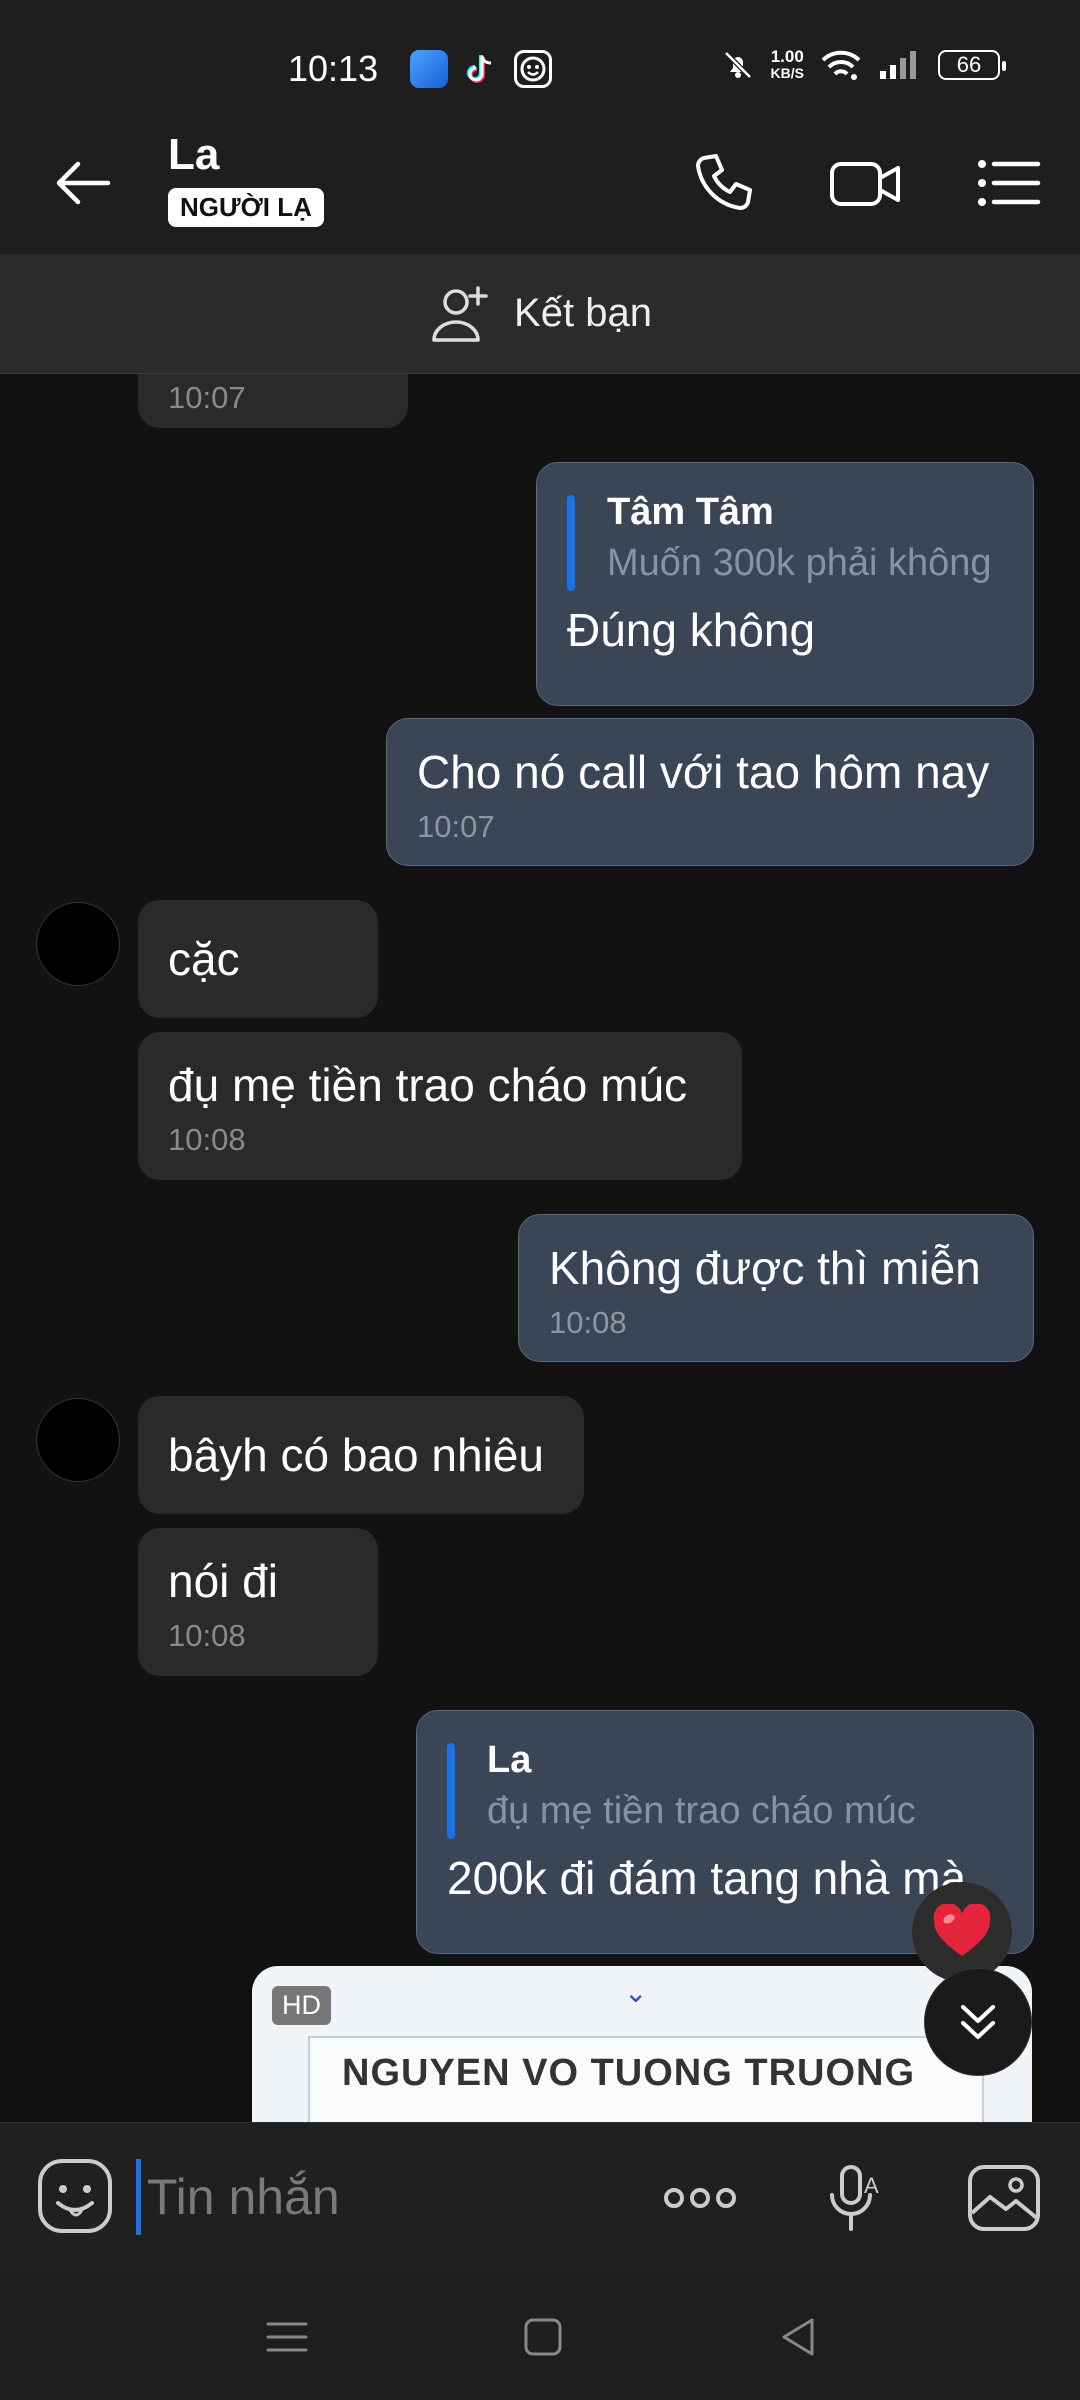 The image size is (1080, 2400). I want to click on phone-icon, so click(723, 183).